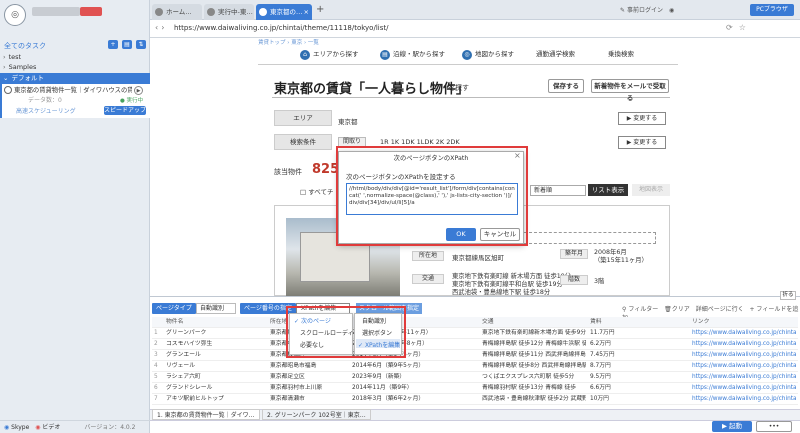 The height and width of the screenshot is (433, 800). I want to click on task-status: ● 実行中, so click(132, 101).